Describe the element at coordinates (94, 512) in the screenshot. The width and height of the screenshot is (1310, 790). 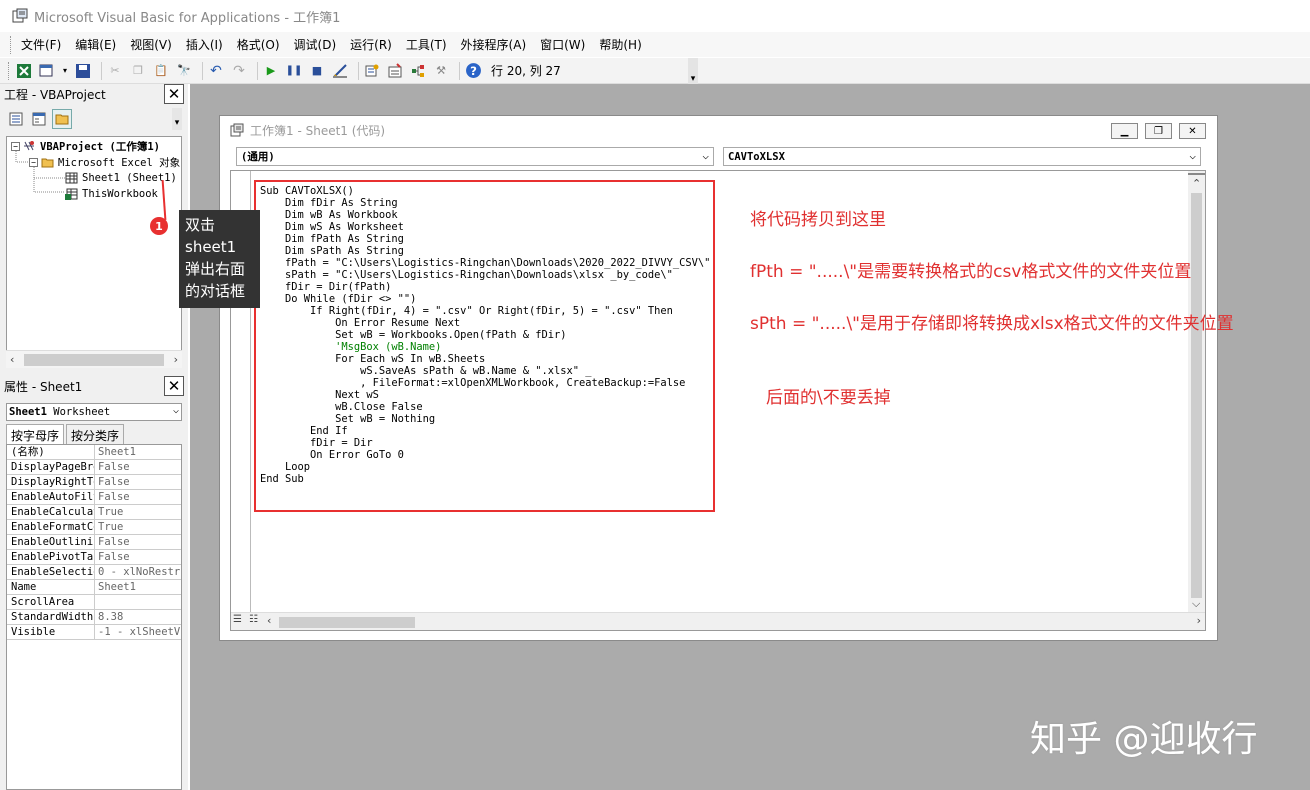
I see `property-row: EnableCalculat True` at that location.